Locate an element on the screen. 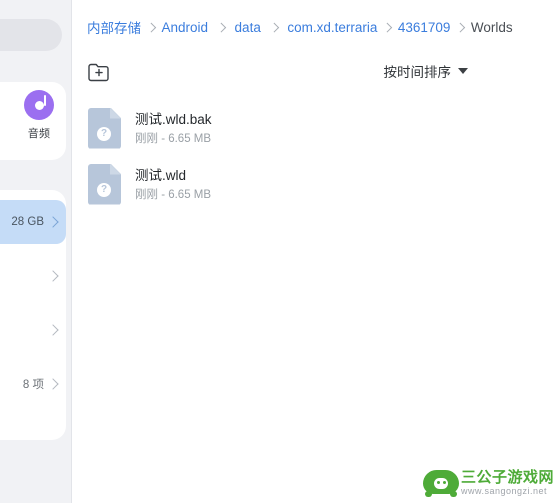  music-note-icon is located at coordinates (39, 105).